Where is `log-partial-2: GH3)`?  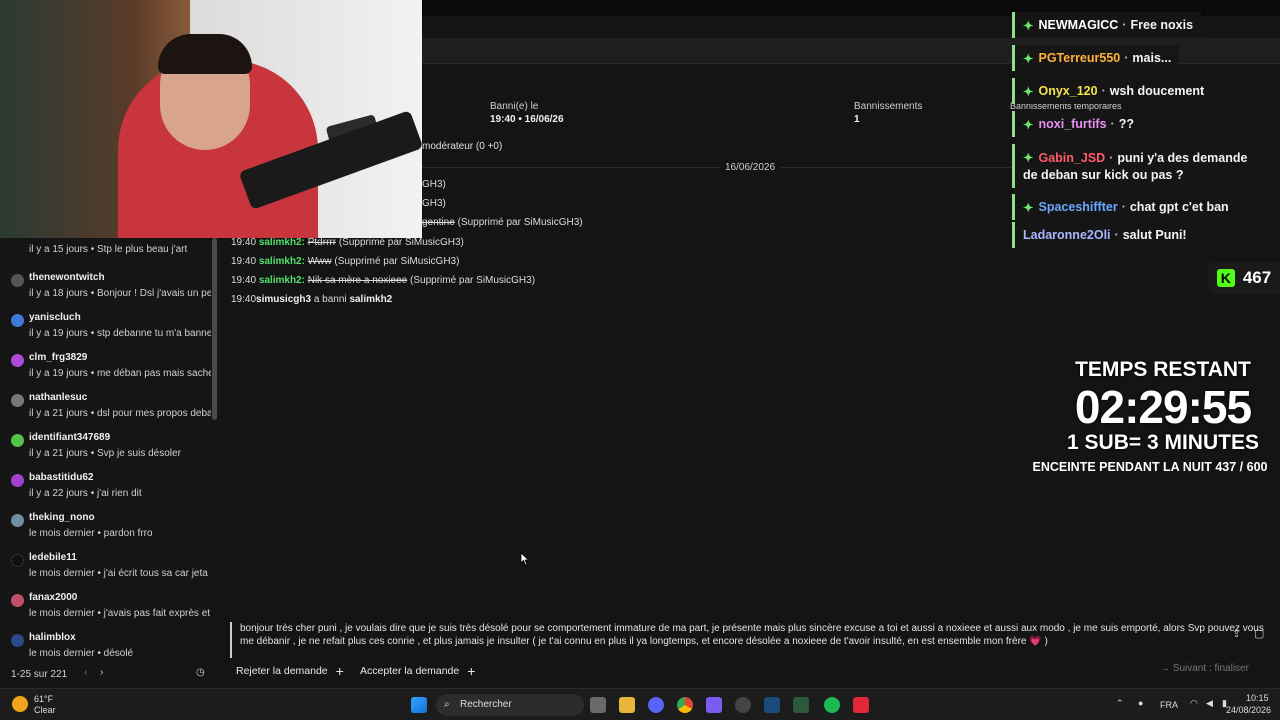
log-partial-2: GH3) is located at coordinates (434, 203).